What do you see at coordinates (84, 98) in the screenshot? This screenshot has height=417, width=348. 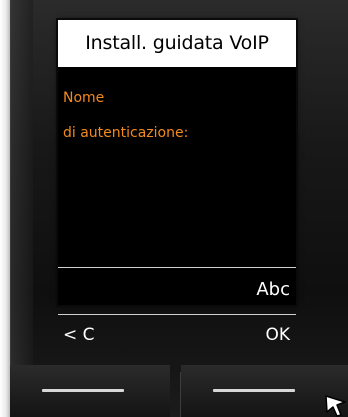 I see `field-label-line1: Nome` at bounding box center [84, 98].